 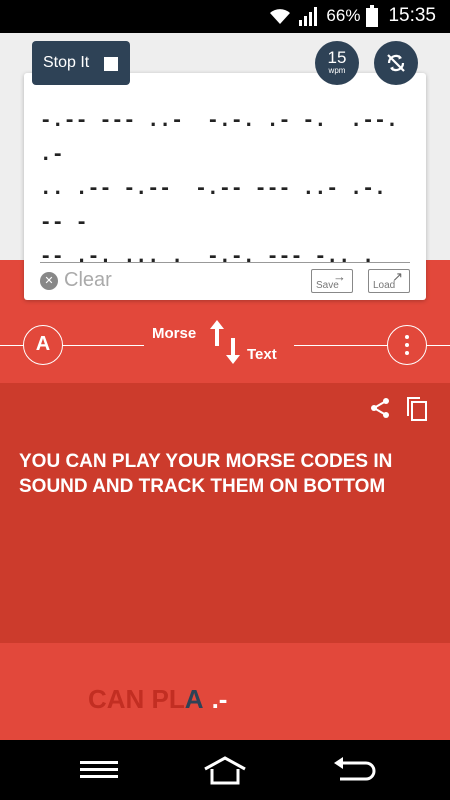 What do you see at coordinates (280, 16) in the screenshot?
I see `wifi-icon` at bounding box center [280, 16].